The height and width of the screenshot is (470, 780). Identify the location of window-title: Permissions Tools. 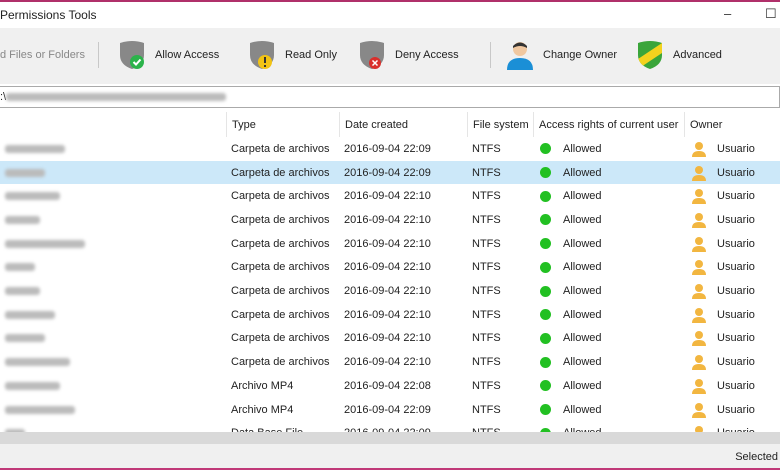
(48, 15).